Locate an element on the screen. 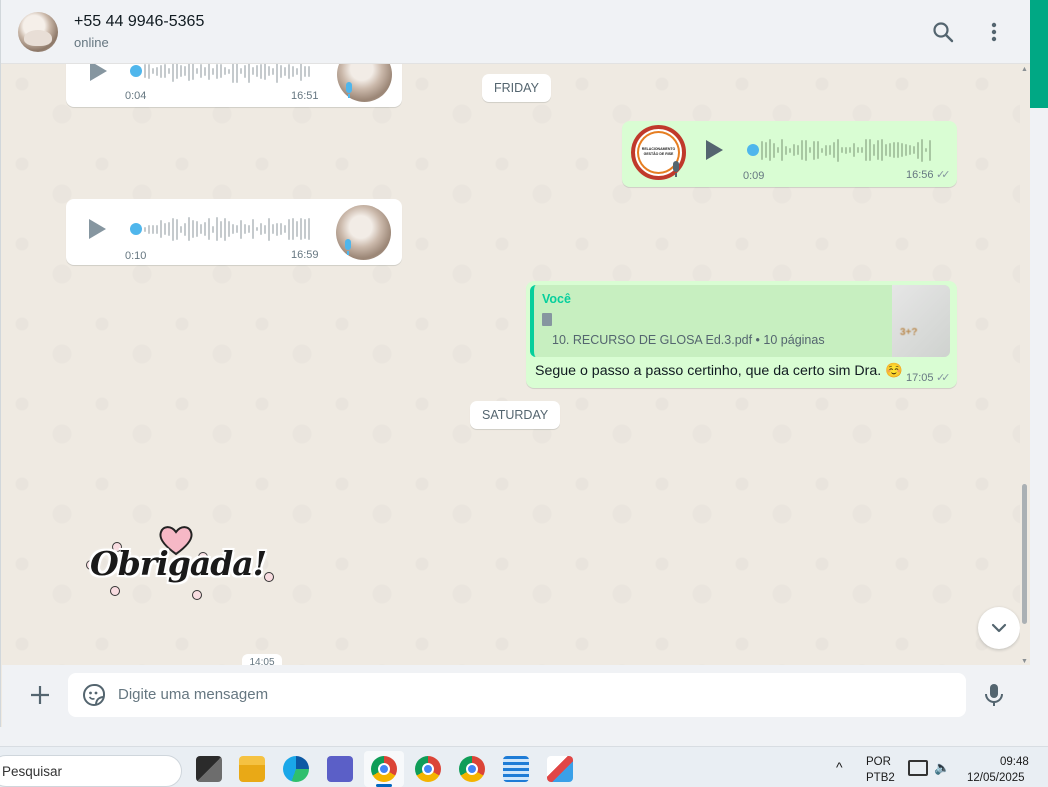  task-view-icon is located at coordinates (209, 769).